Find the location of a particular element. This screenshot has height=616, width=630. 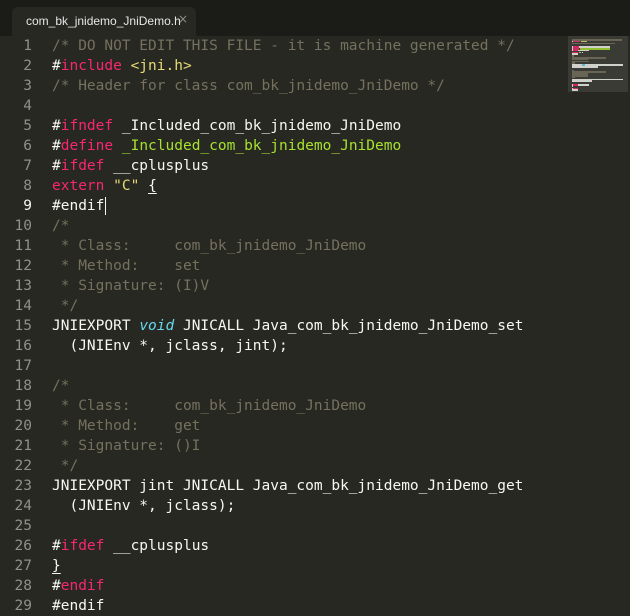

line-number: 26 is located at coordinates (23, 546).